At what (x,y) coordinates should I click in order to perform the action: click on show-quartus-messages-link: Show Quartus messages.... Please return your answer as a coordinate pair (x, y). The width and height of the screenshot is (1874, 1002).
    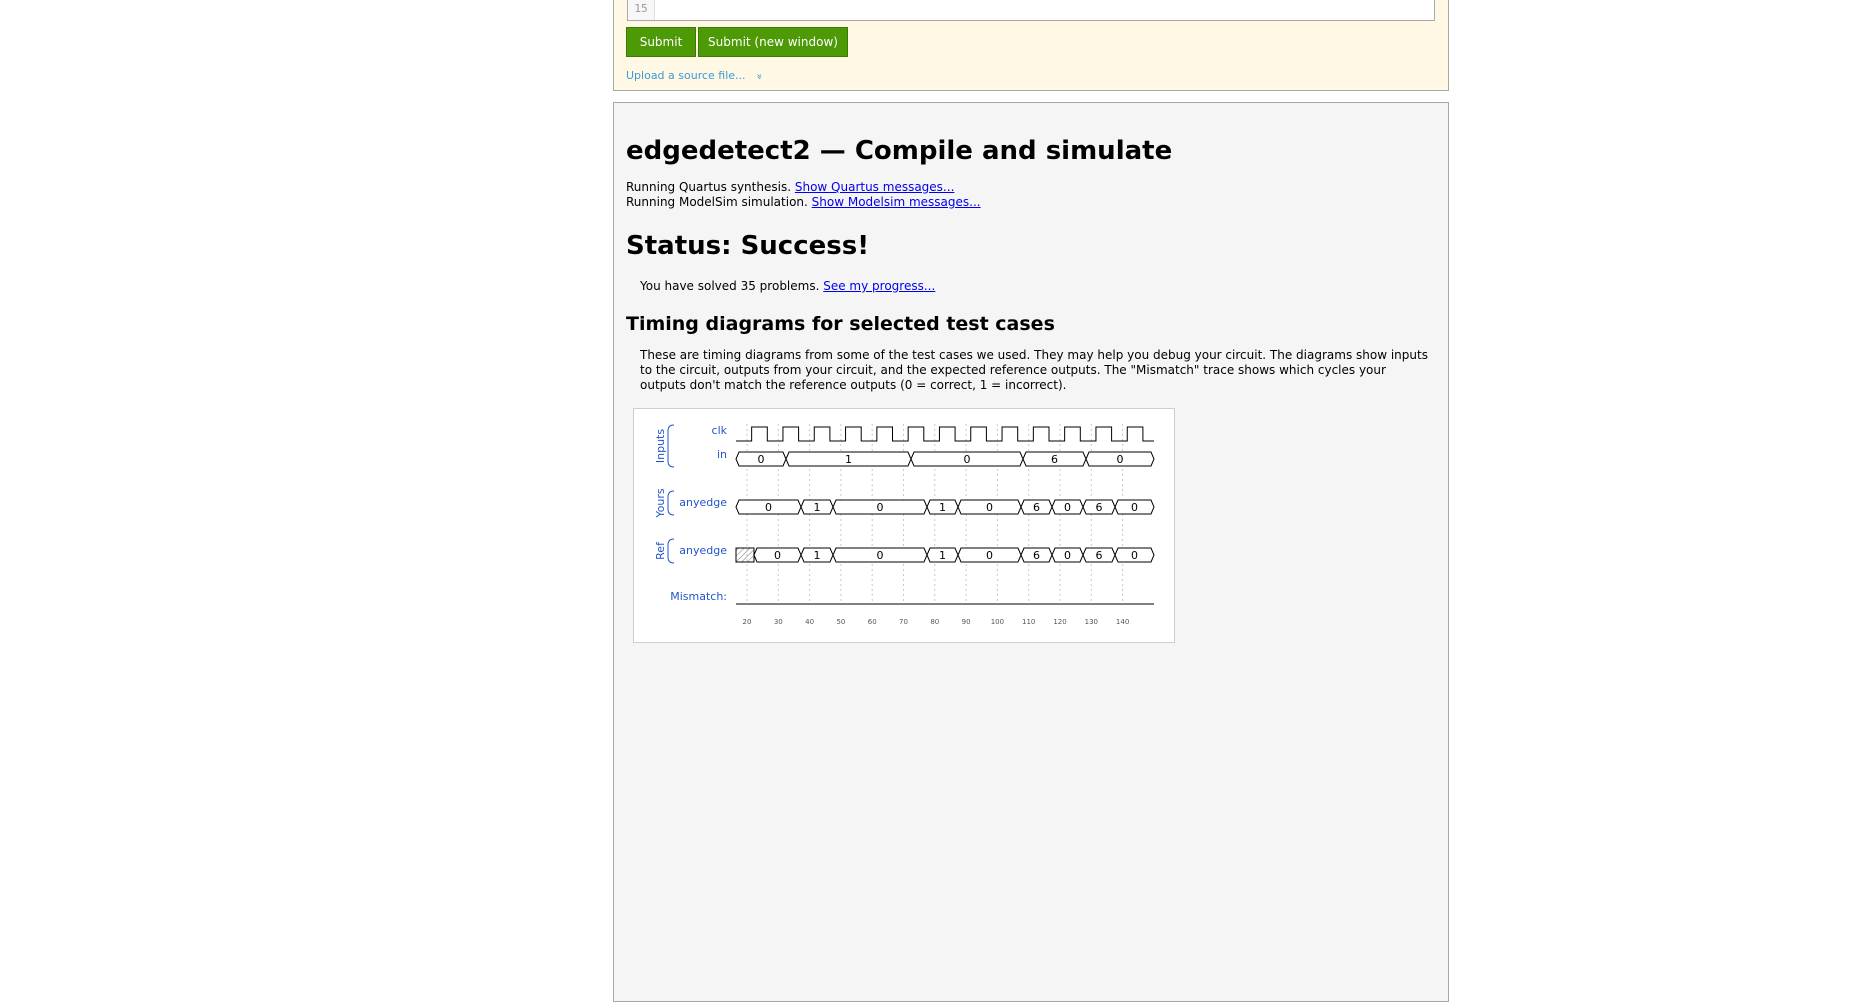
    Looking at the image, I should click on (875, 187).